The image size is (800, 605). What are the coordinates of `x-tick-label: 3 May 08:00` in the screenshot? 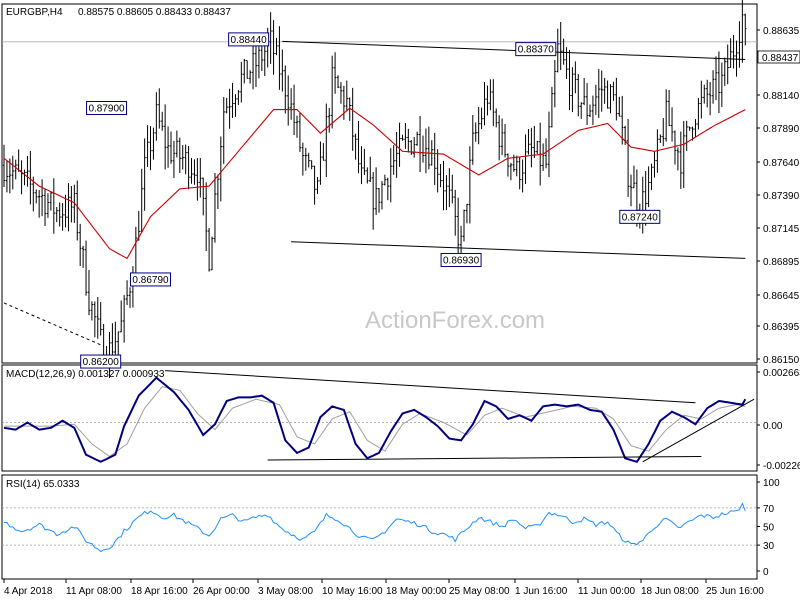 It's located at (285, 591).